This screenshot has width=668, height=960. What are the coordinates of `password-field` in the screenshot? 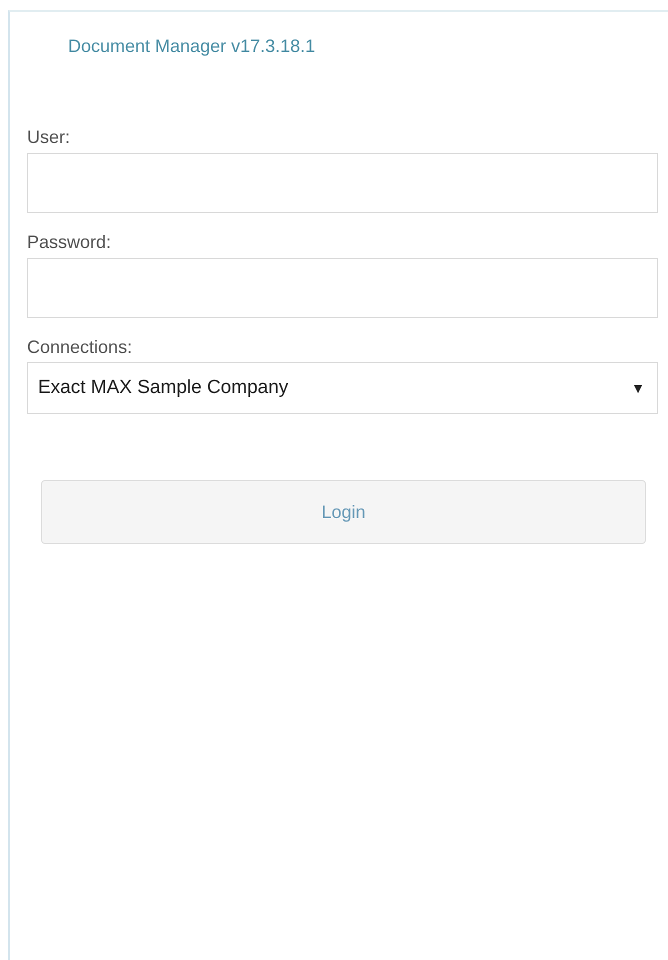 It's located at (342, 288).